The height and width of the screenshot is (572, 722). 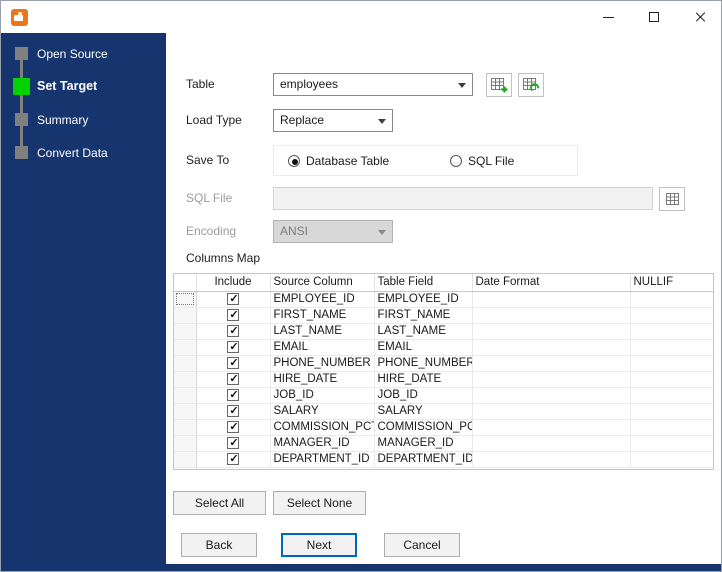 I want to click on table-row: HIRE_DATE HIRE_DATE, so click(x=443, y=379).